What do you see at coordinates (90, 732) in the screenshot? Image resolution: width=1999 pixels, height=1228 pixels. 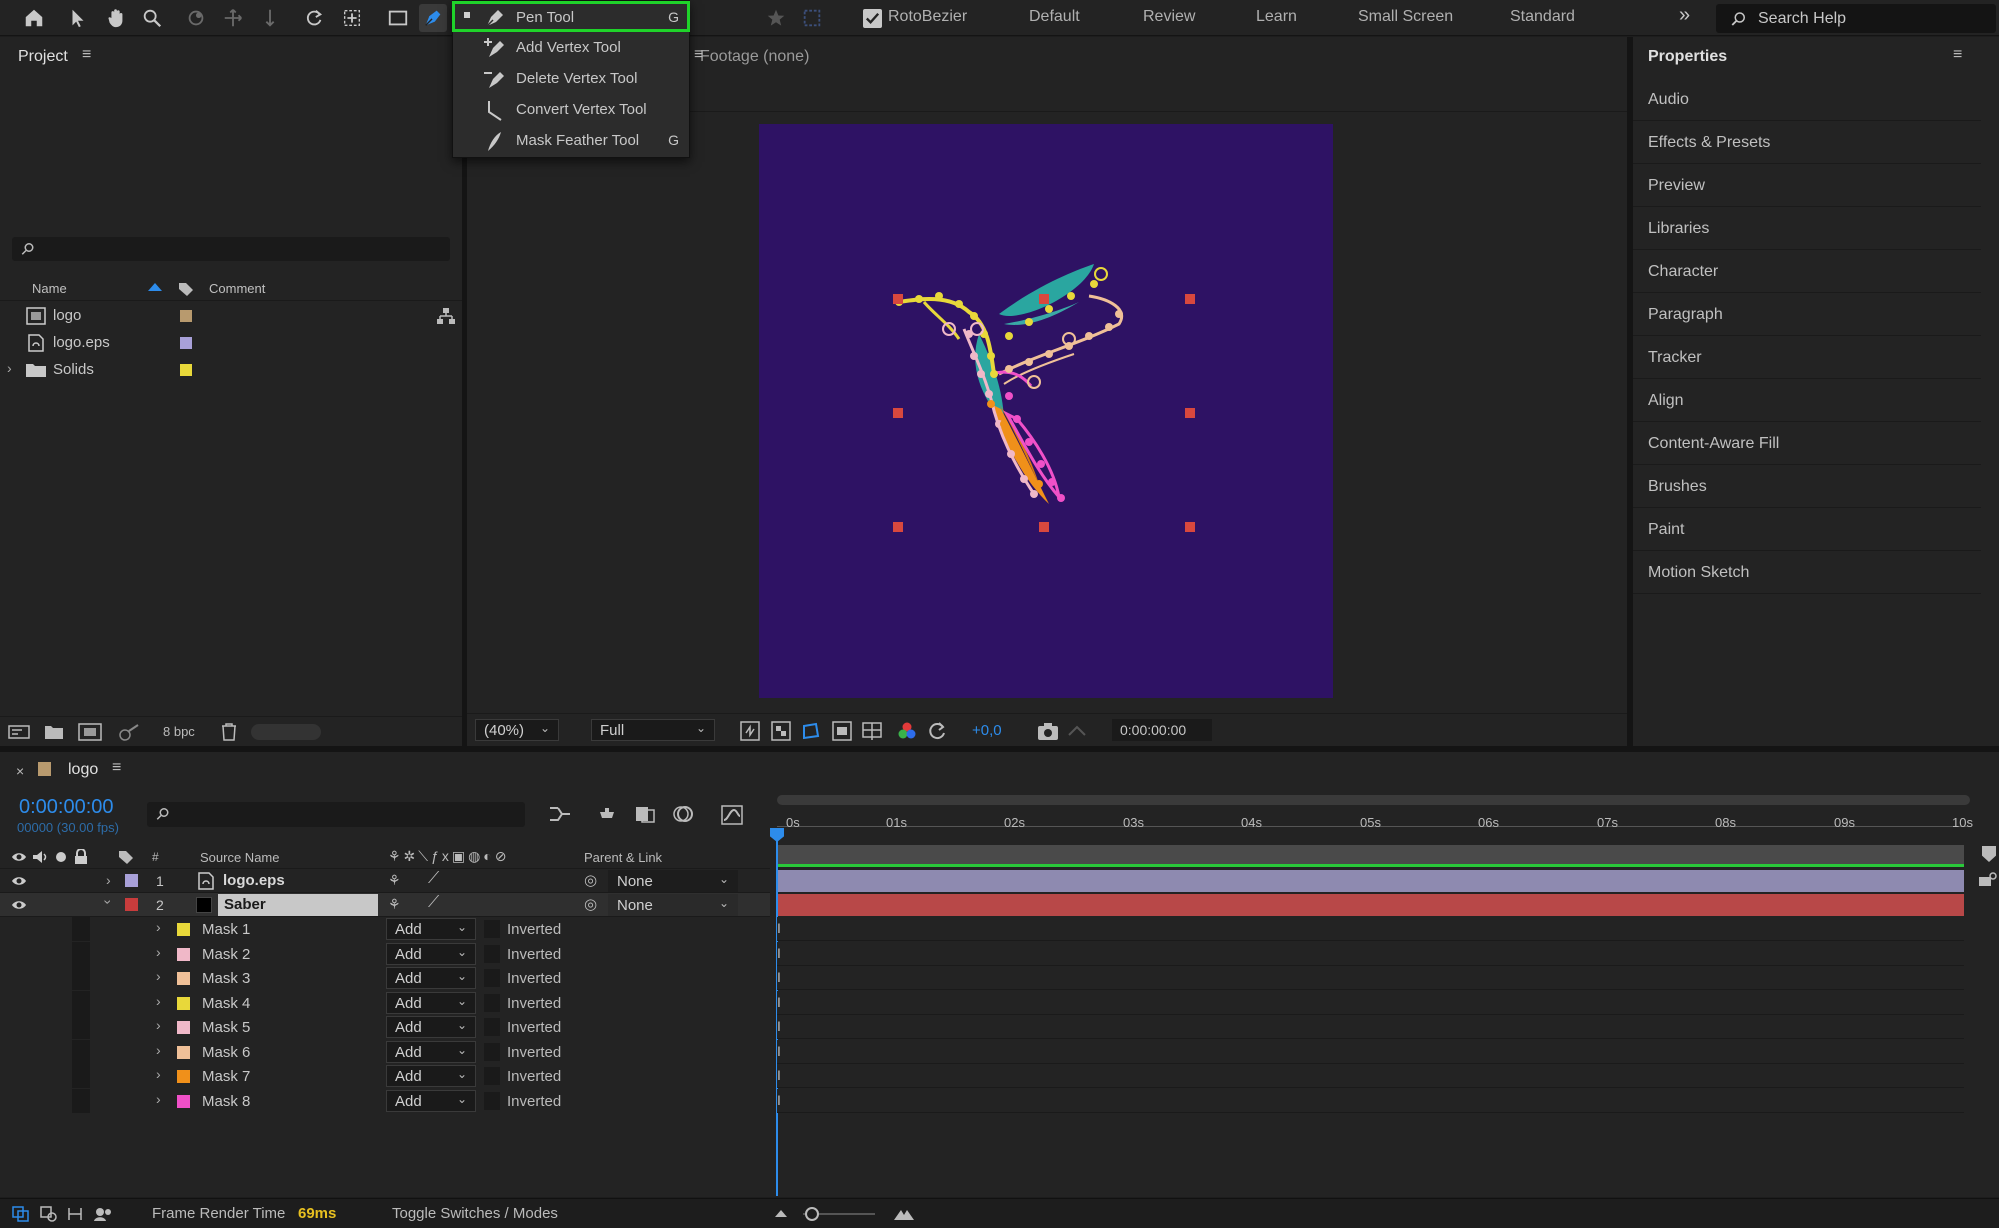 I see `new-composition-icon` at bounding box center [90, 732].